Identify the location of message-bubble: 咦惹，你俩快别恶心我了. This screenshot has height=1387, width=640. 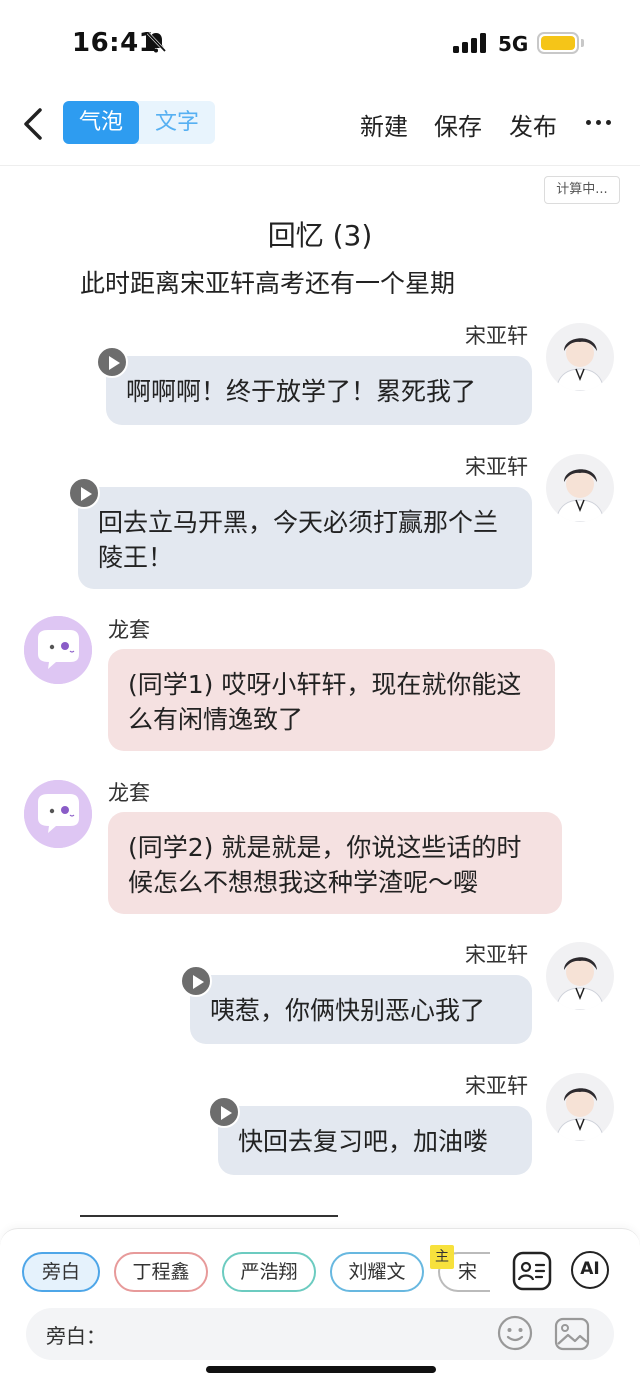
(361, 1009).